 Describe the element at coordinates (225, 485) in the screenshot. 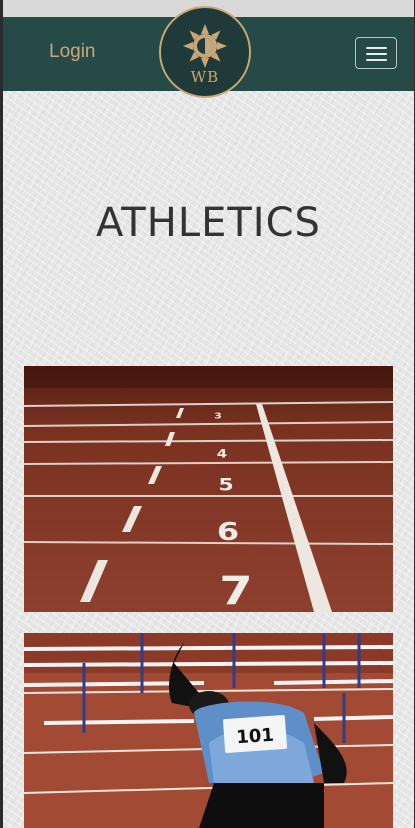

I see `svg-text: 5` at that location.